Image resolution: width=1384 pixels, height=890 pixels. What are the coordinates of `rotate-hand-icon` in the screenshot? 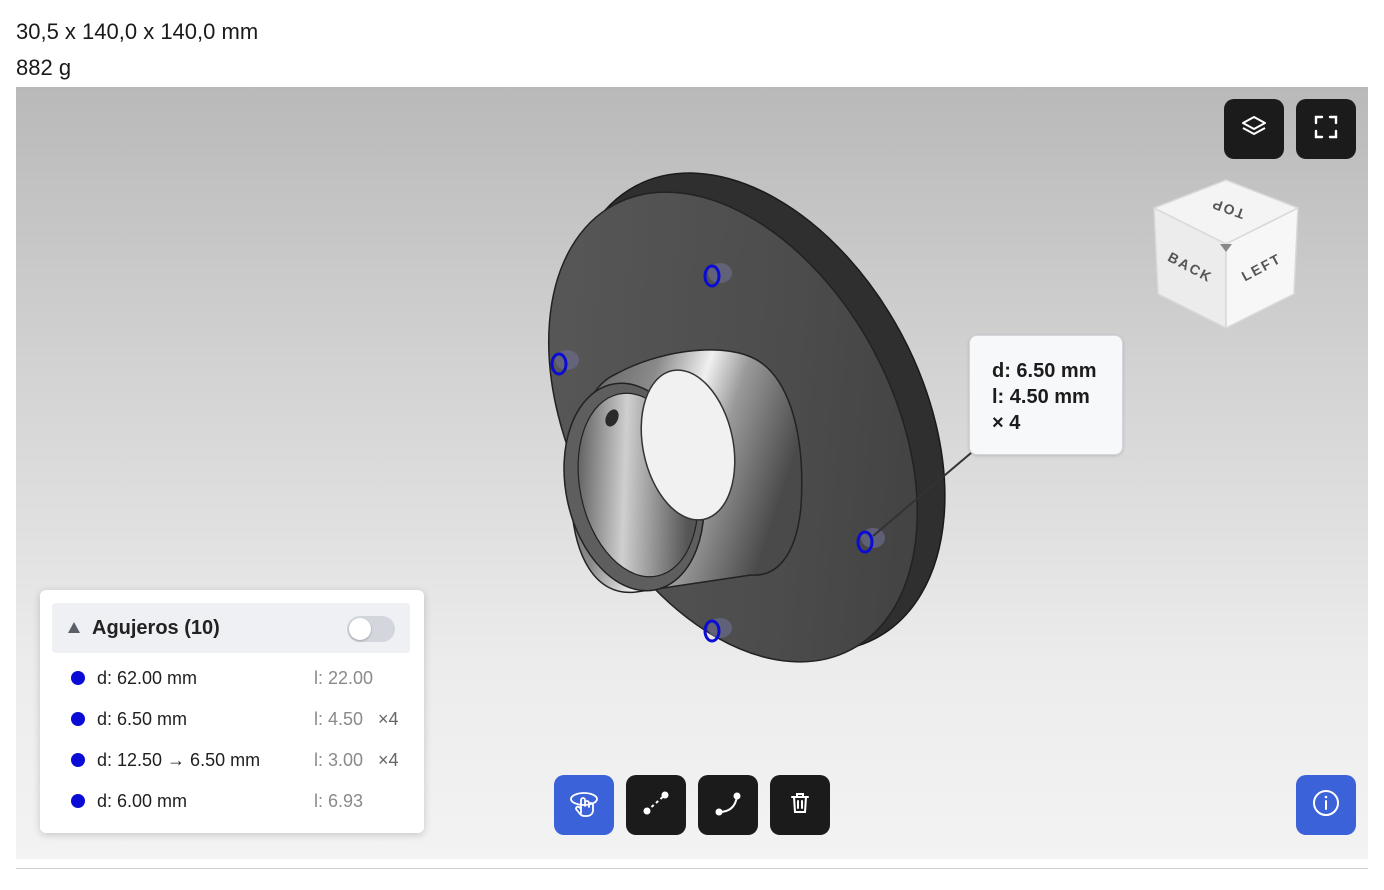 It's located at (584, 805).